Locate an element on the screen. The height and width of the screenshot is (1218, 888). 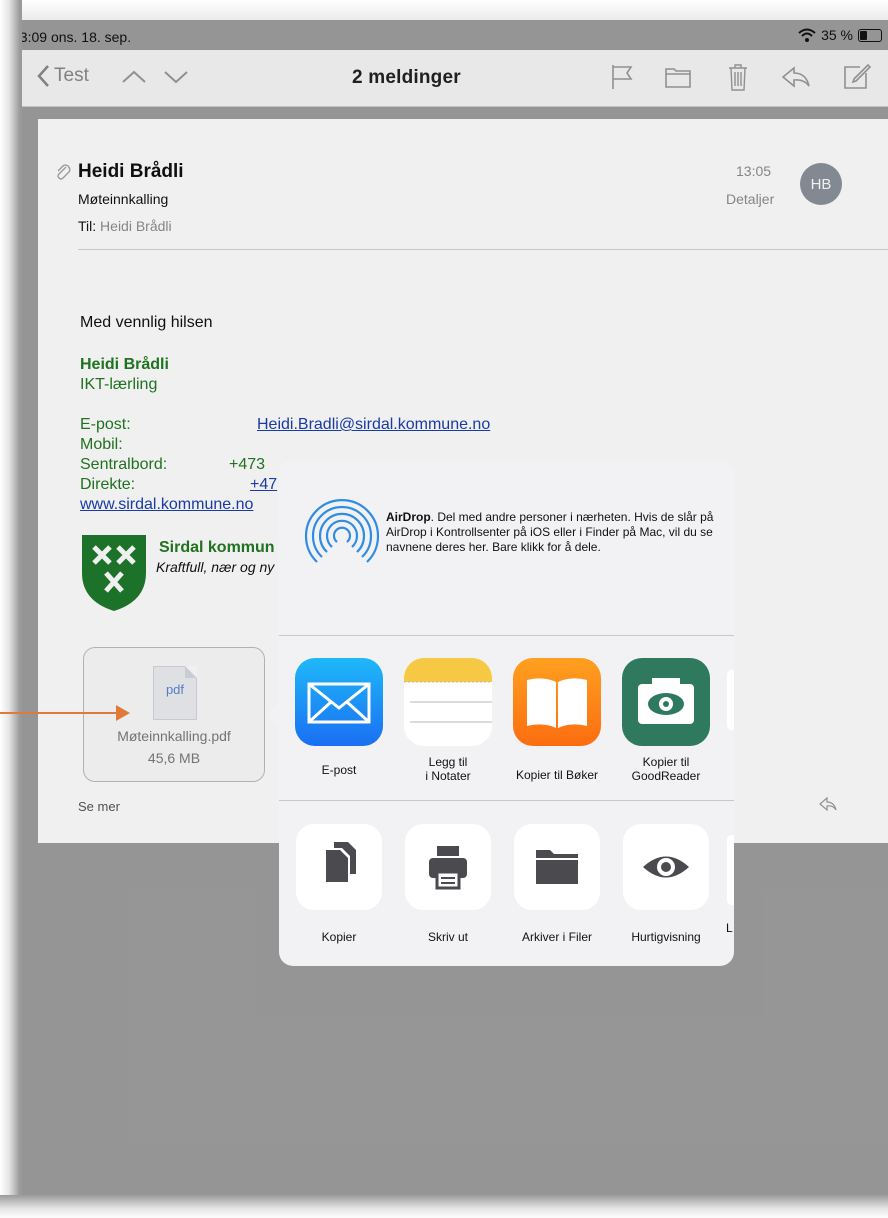
share-app-books-label: Kopier til Bøker is located at coordinates (557, 775).